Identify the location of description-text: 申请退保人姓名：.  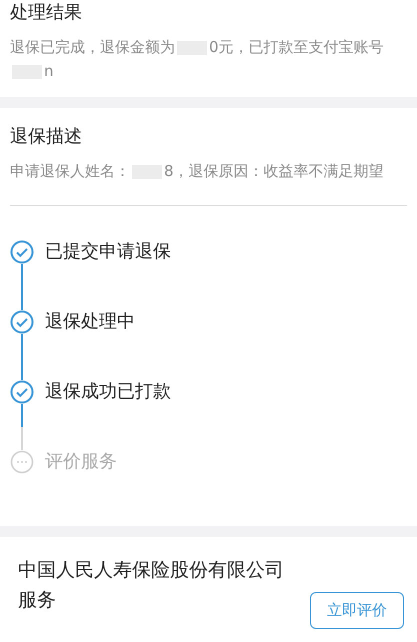
(70, 171).